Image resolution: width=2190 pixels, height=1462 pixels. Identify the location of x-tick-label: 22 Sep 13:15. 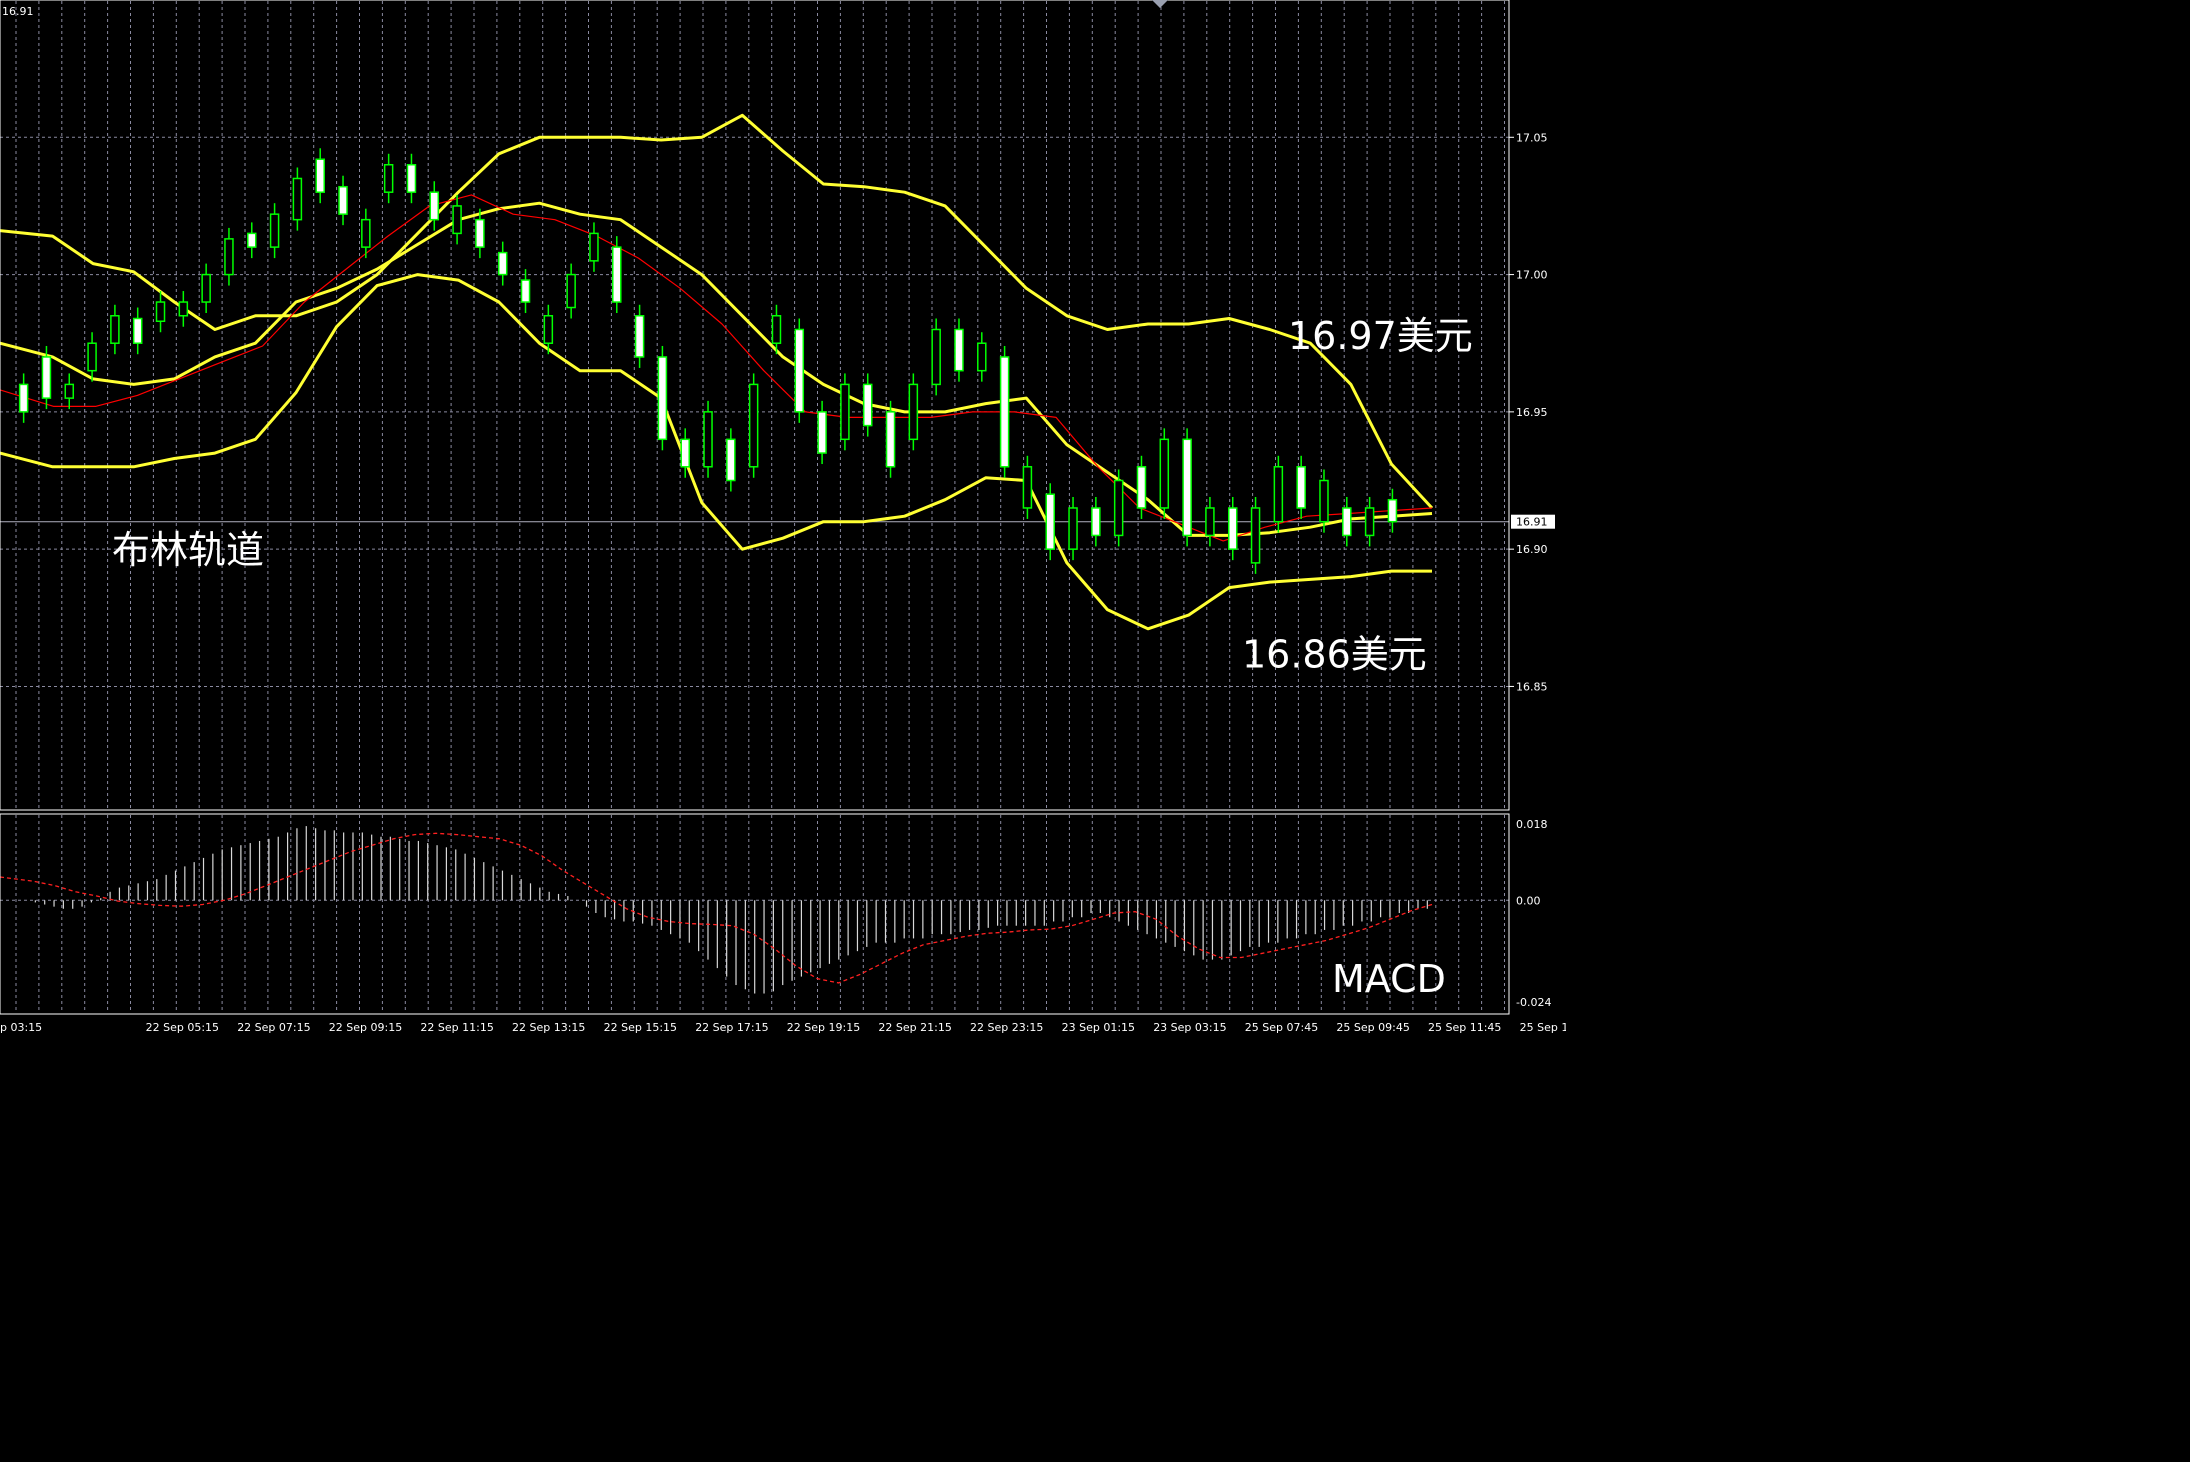
(548, 1027).